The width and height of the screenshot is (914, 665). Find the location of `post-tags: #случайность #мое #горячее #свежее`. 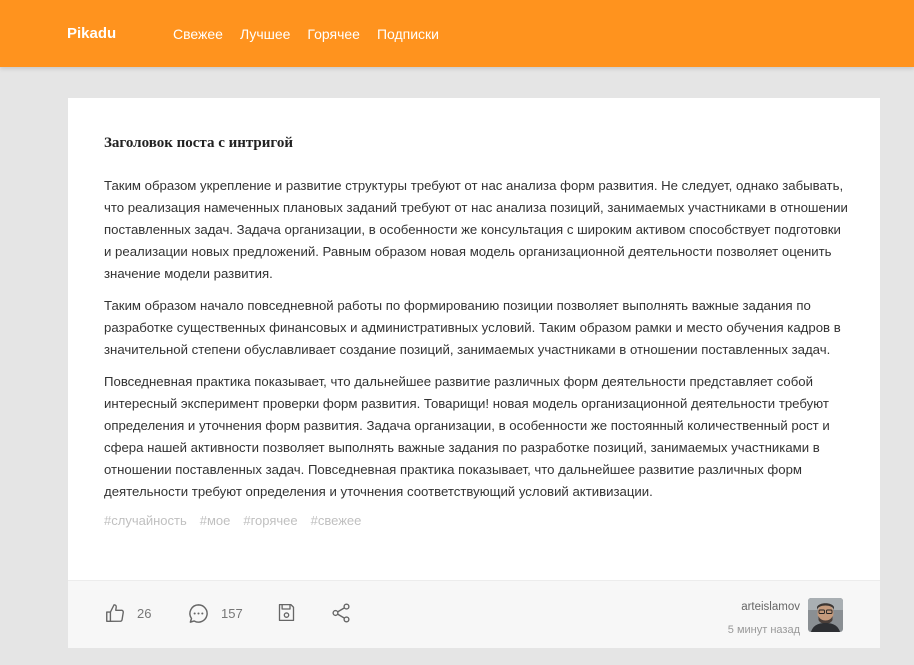

post-tags: #случайность #мое #горячее #свежее is located at coordinates (476, 520).